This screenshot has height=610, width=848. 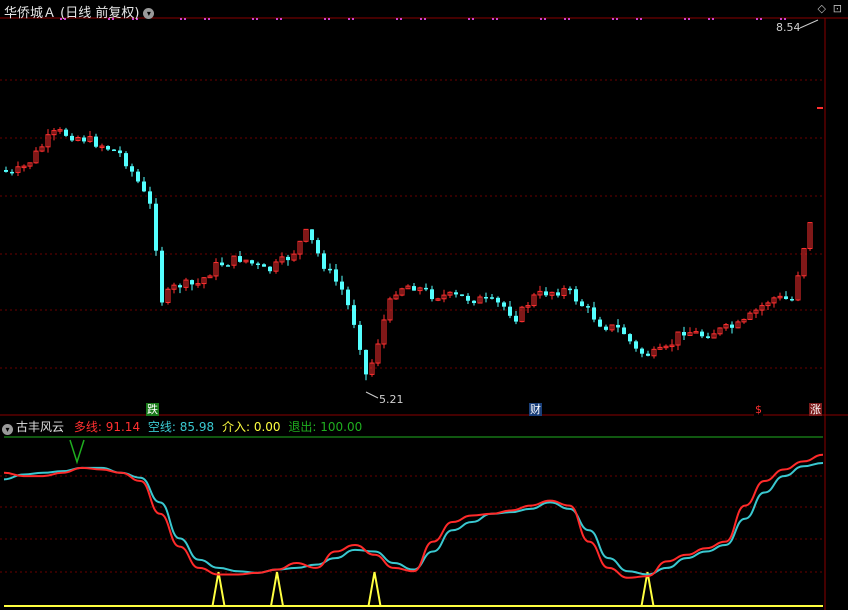 What do you see at coordinates (77, 452) in the screenshot?
I see `exit-signal` at bounding box center [77, 452].